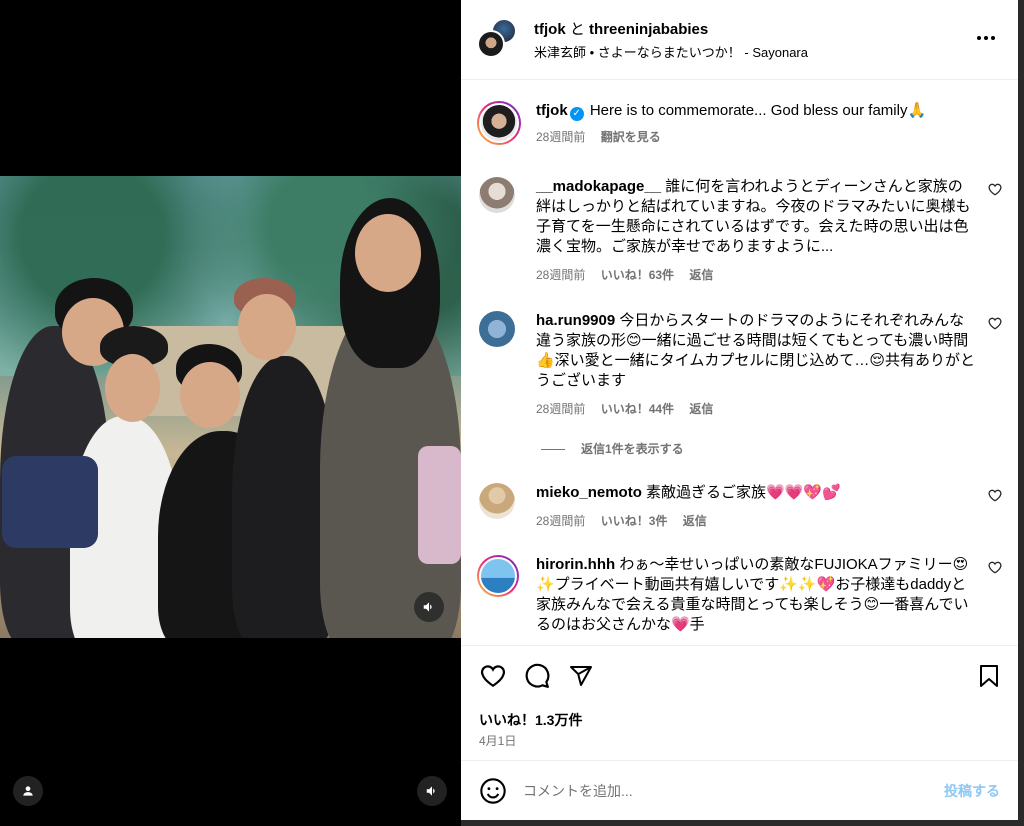 The height and width of the screenshot is (826, 1024). What do you see at coordinates (637, 275) in the screenshot?
I see `likes-count: いいね！63件` at bounding box center [637, 275].